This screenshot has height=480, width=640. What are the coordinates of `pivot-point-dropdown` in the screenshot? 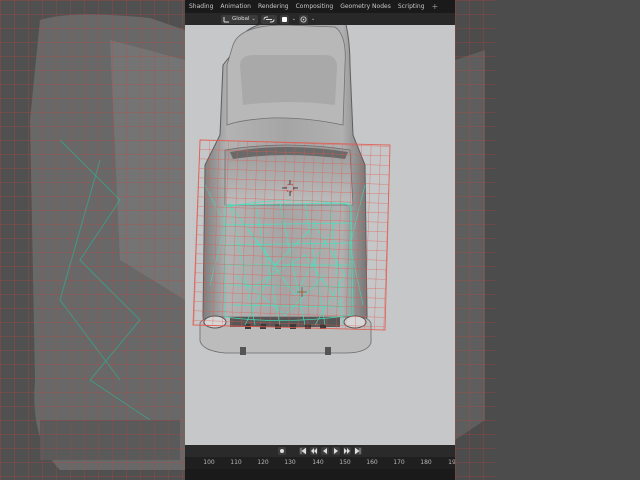 It's located at (268, 19).